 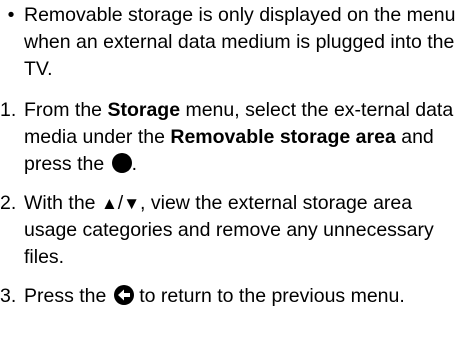 What do you see at coordinates (283, 137) in the screenshot?
I see `removable-storage-area-label: Removable storage area` at bounding box center [283, 137].